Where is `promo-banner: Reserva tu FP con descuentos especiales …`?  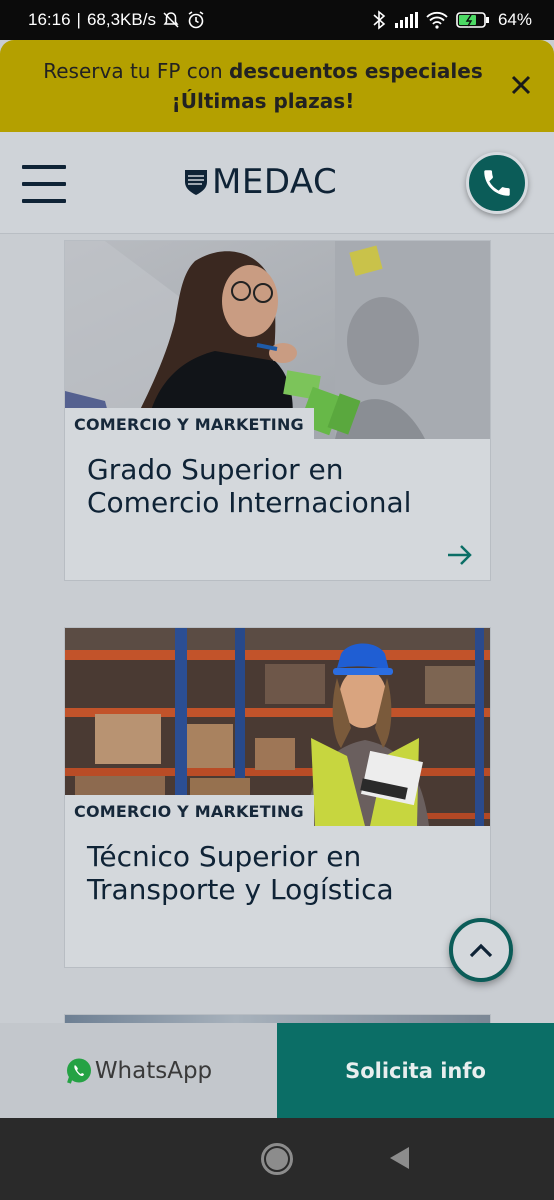
promo-banner: Reserva tu FP con descuentos especiales … is located at coordinates (277, 86).